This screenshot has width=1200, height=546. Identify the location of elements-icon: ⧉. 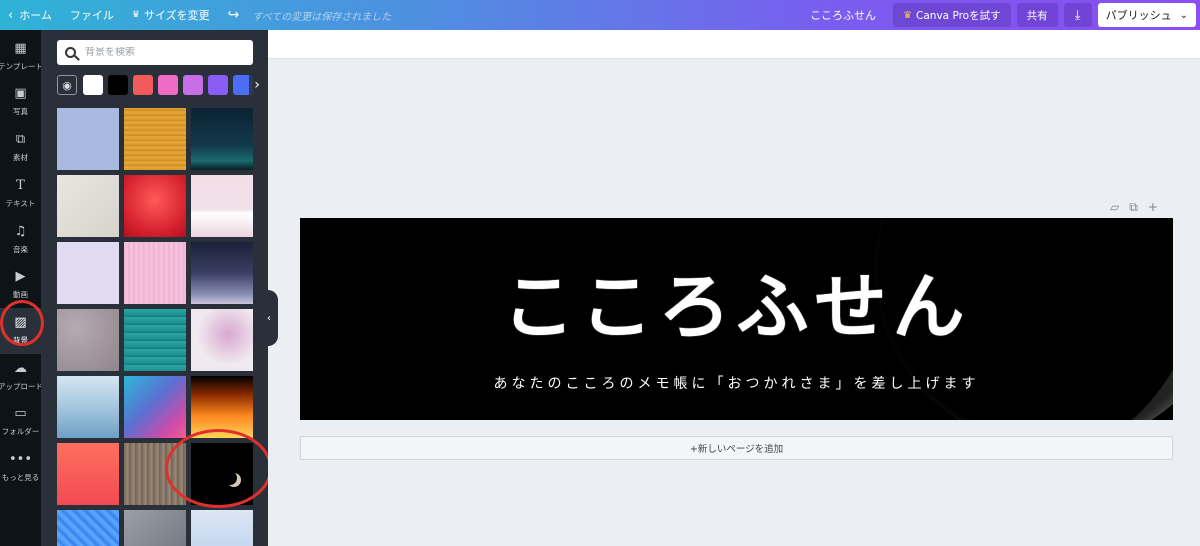
(20, 139).